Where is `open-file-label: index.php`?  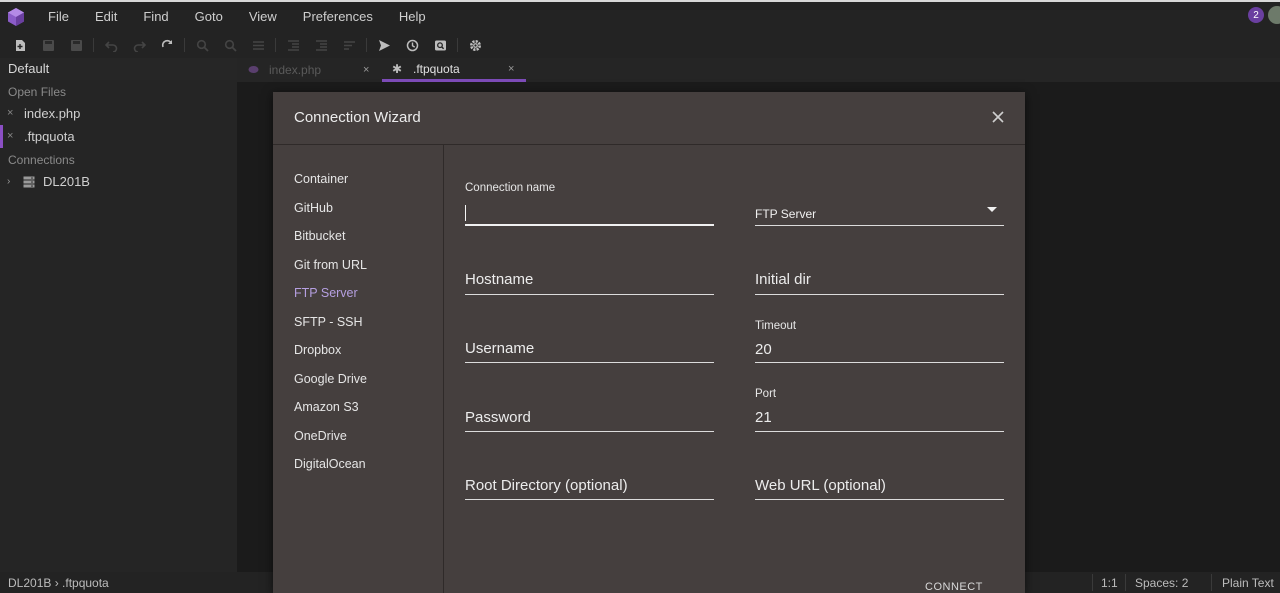
open-file-label: index.php is located at coordinates (52, 113).